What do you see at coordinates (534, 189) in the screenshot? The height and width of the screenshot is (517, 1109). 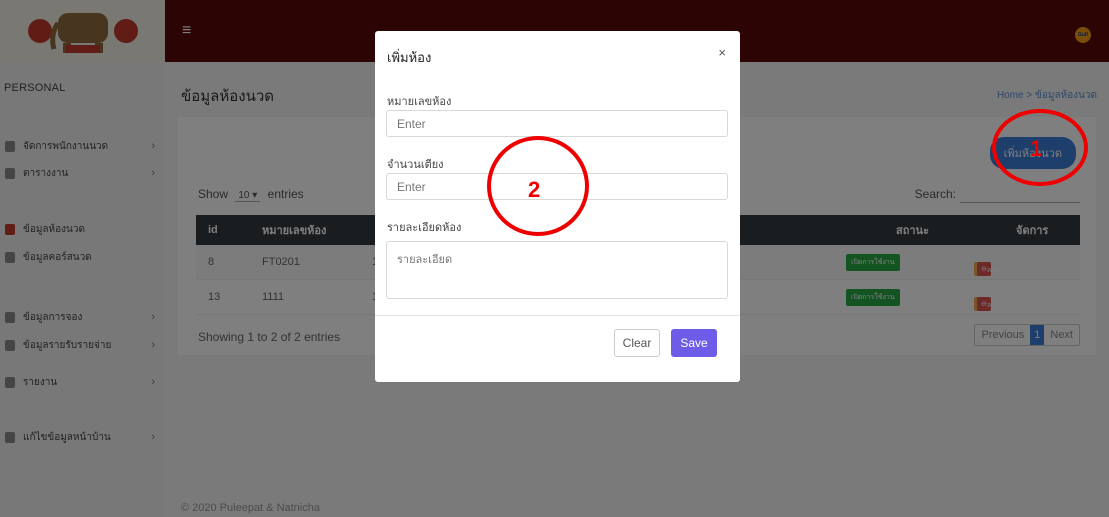 I see `annotation-number-2: 2` at bounding box center [534, 189].